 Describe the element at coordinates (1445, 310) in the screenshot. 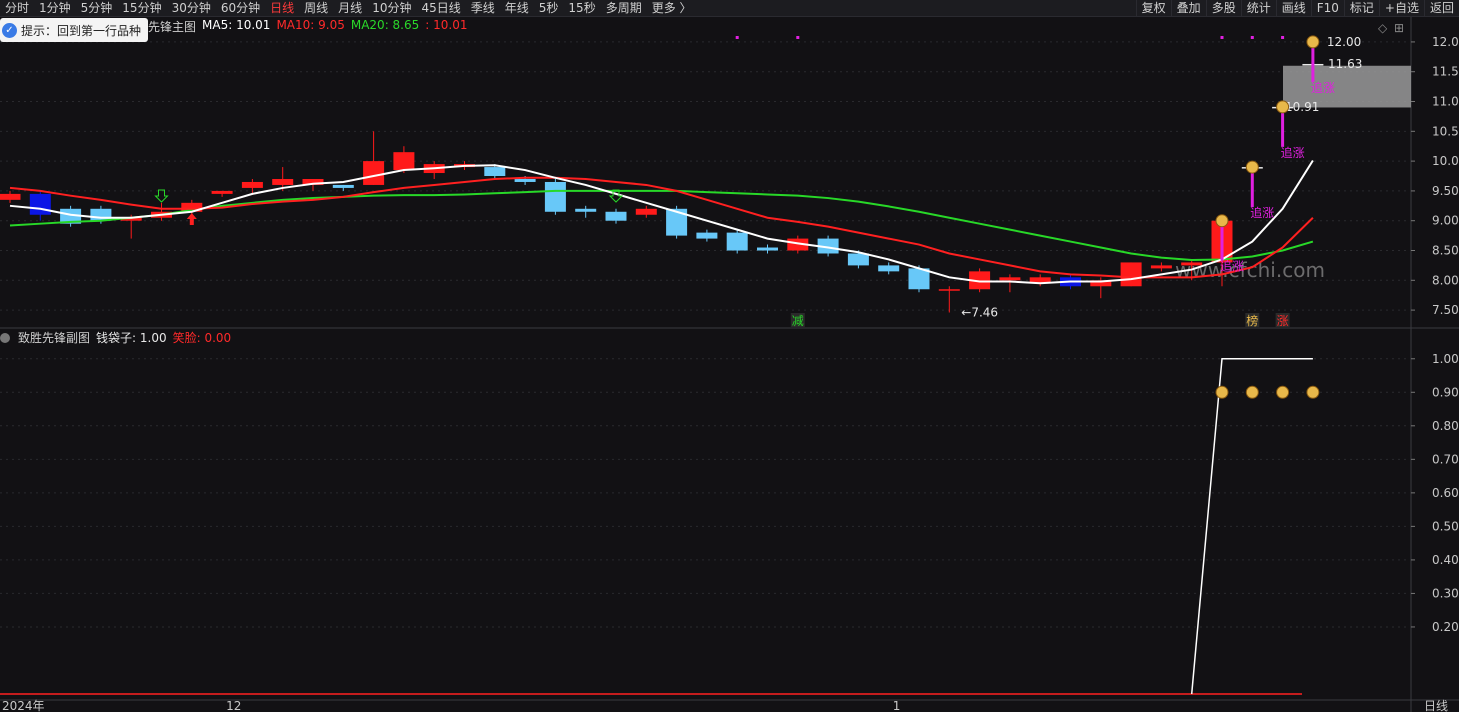

I see `y-tick-label: 7.50` at that location.